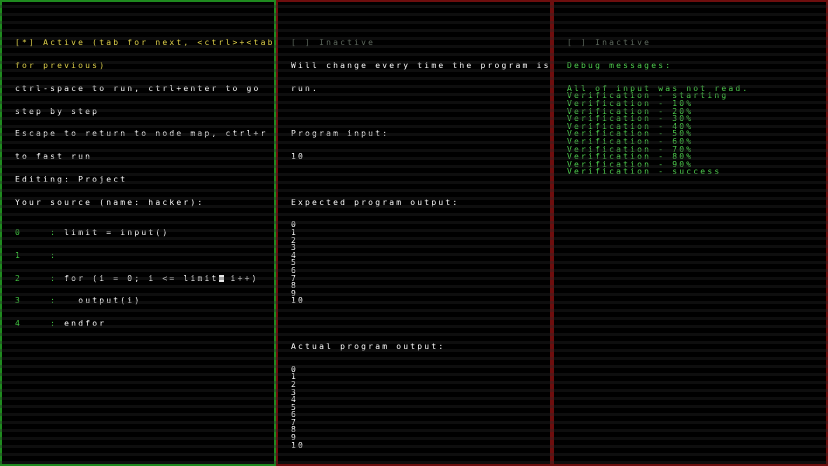 This screenshot has width=828, height=466. I want to click on expected-output-line: 4, so click(295, 255).